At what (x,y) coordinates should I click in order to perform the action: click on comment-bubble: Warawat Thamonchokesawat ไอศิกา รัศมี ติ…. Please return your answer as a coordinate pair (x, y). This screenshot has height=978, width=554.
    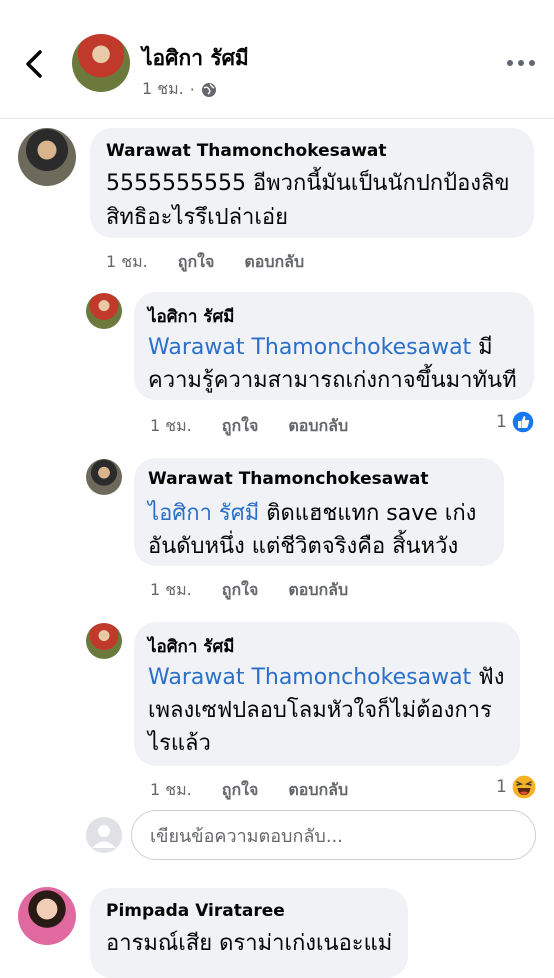
    Looking at the image, I should click on (319, 512).